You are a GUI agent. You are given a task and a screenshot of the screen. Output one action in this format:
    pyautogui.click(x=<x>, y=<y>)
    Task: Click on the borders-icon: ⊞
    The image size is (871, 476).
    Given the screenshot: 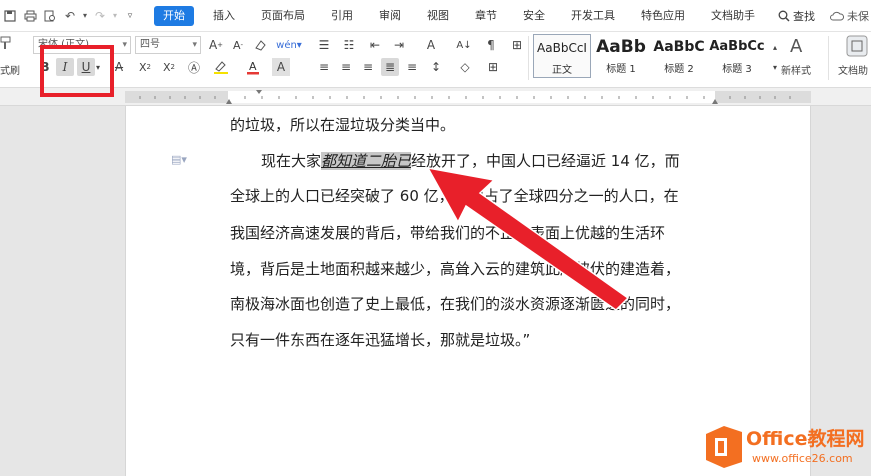 What is the action you would take?
    pyautogui.click(x=493, y=67)
    